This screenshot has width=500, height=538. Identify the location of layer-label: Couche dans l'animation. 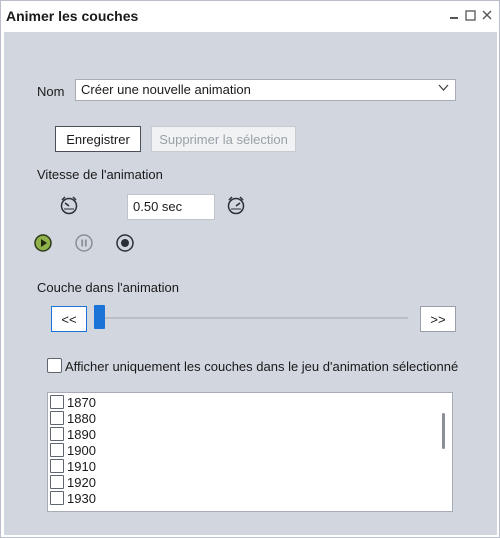
(108, 287).